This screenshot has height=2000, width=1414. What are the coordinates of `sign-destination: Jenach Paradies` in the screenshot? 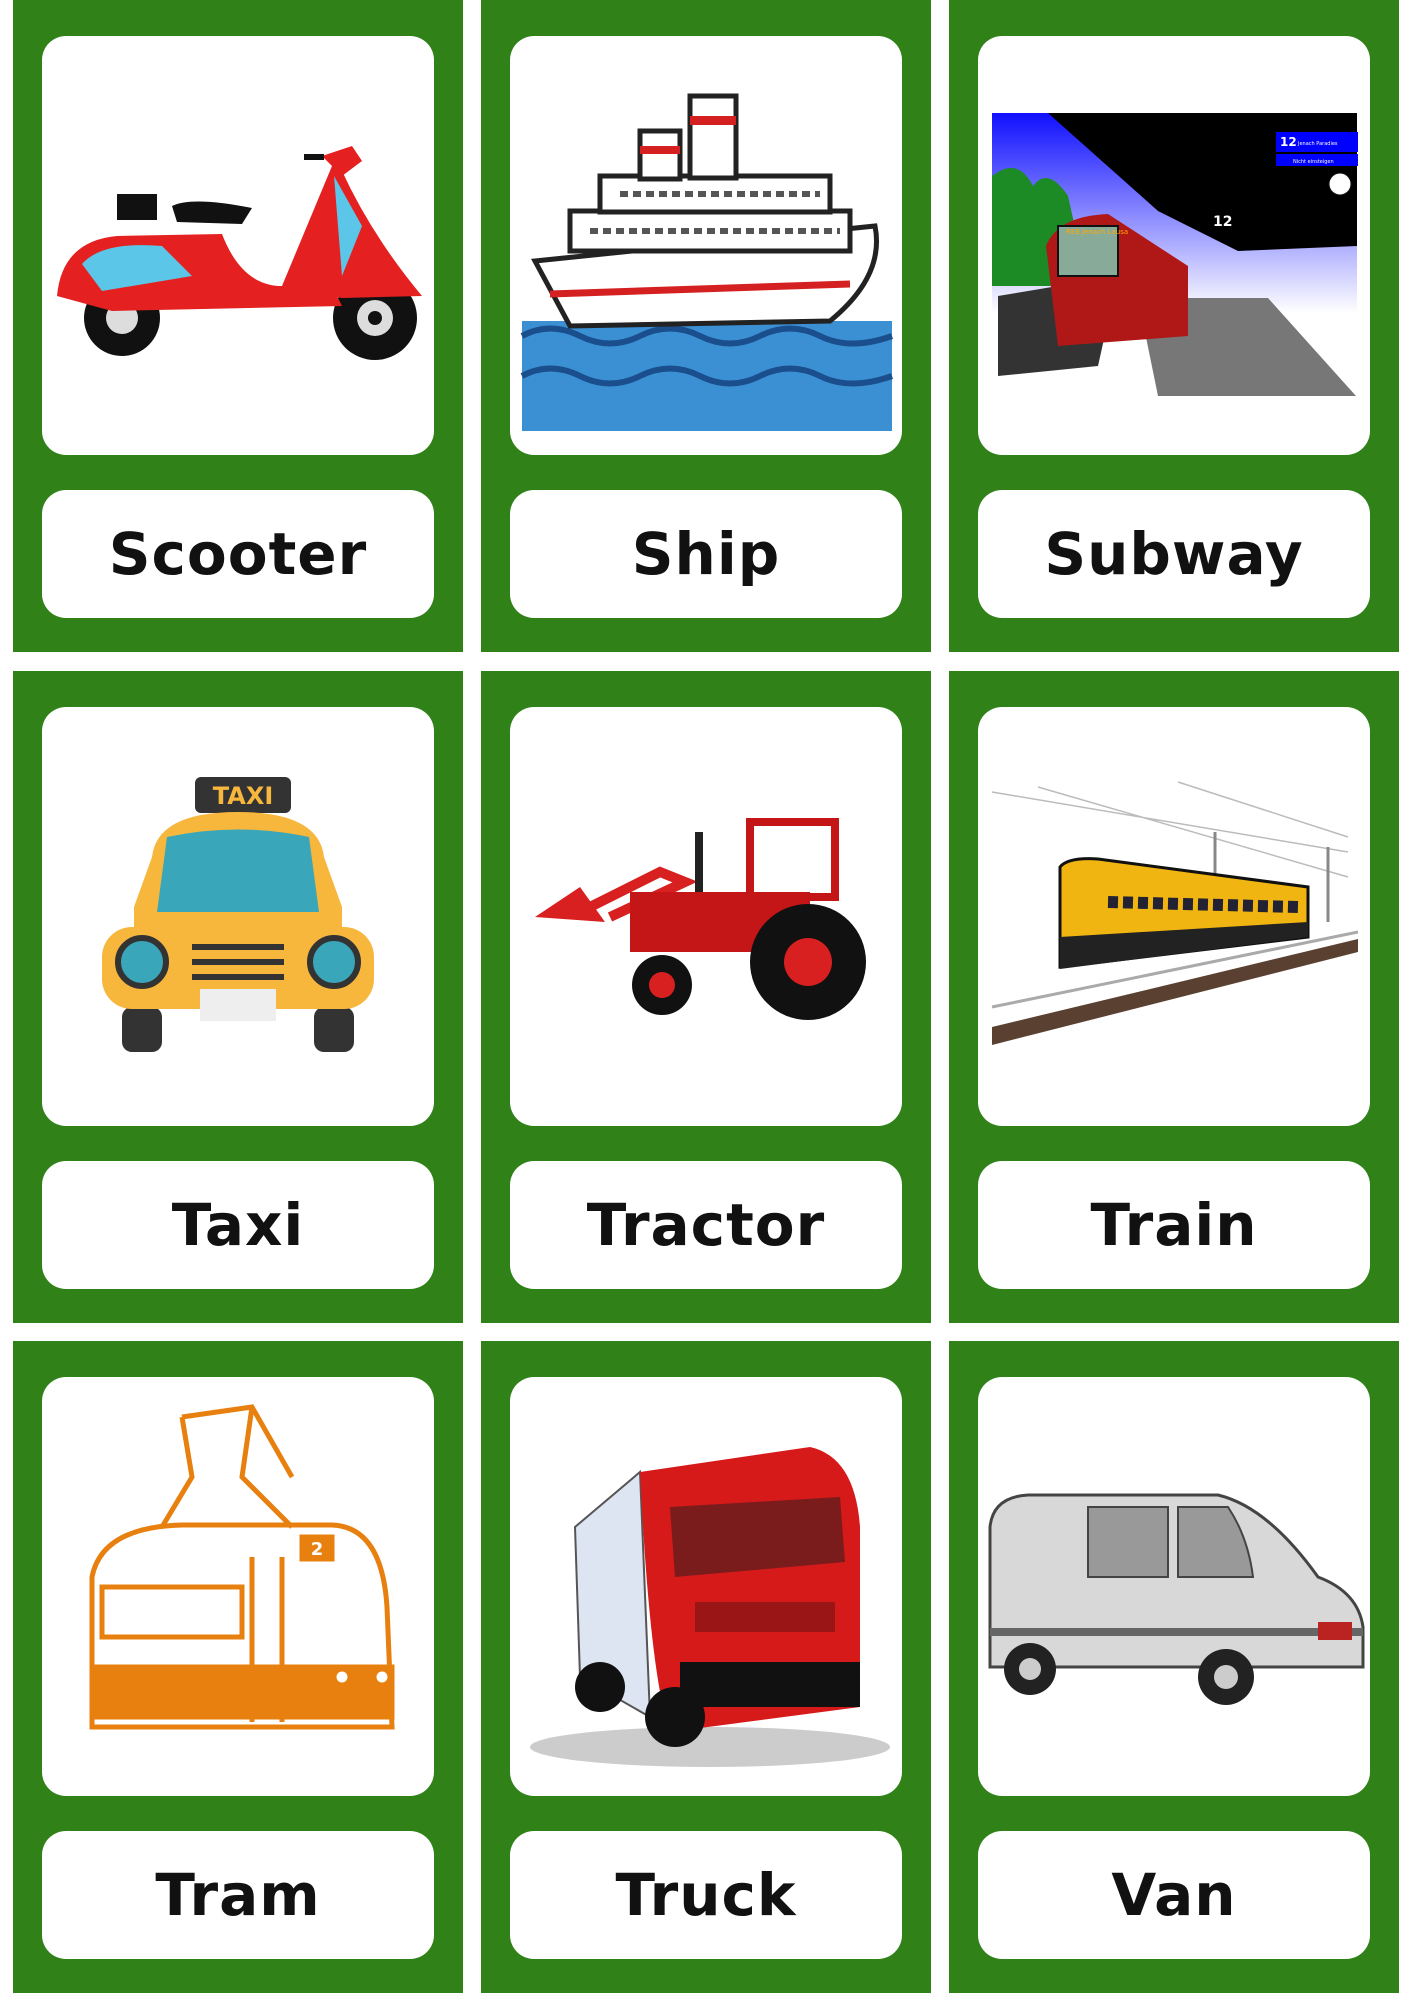 It's located at (1317, 144).